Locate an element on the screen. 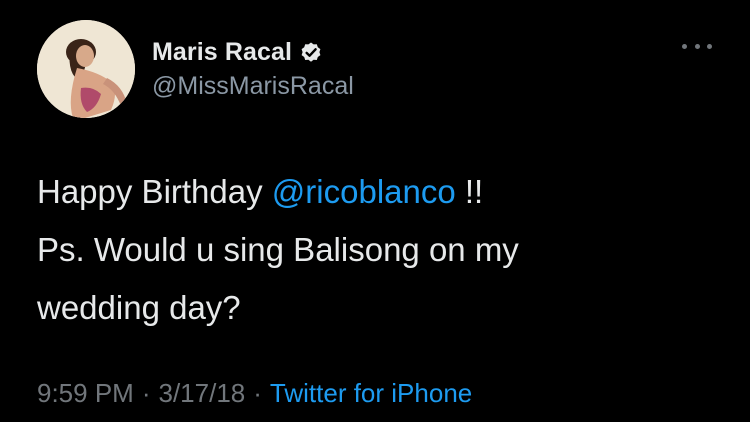 The width and height of the screenshot is (750, 422). avatar-photo is located at coordinates (86, 69).